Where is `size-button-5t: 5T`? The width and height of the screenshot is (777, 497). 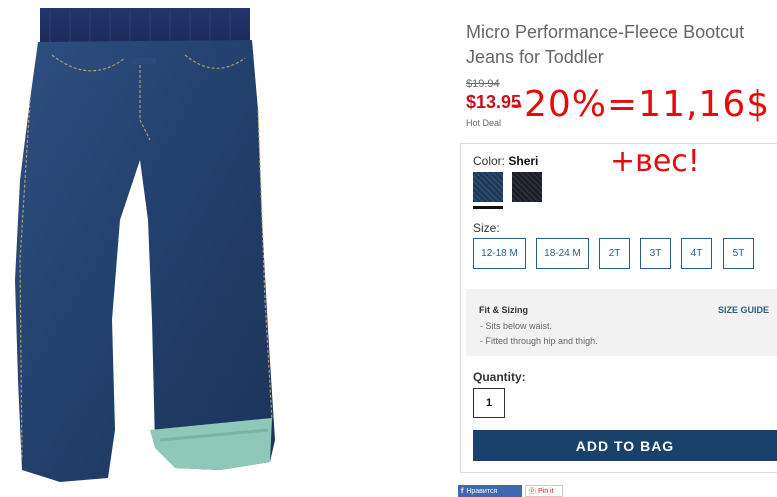 size-button-5t: 5T is located at coordinates (738, 253).